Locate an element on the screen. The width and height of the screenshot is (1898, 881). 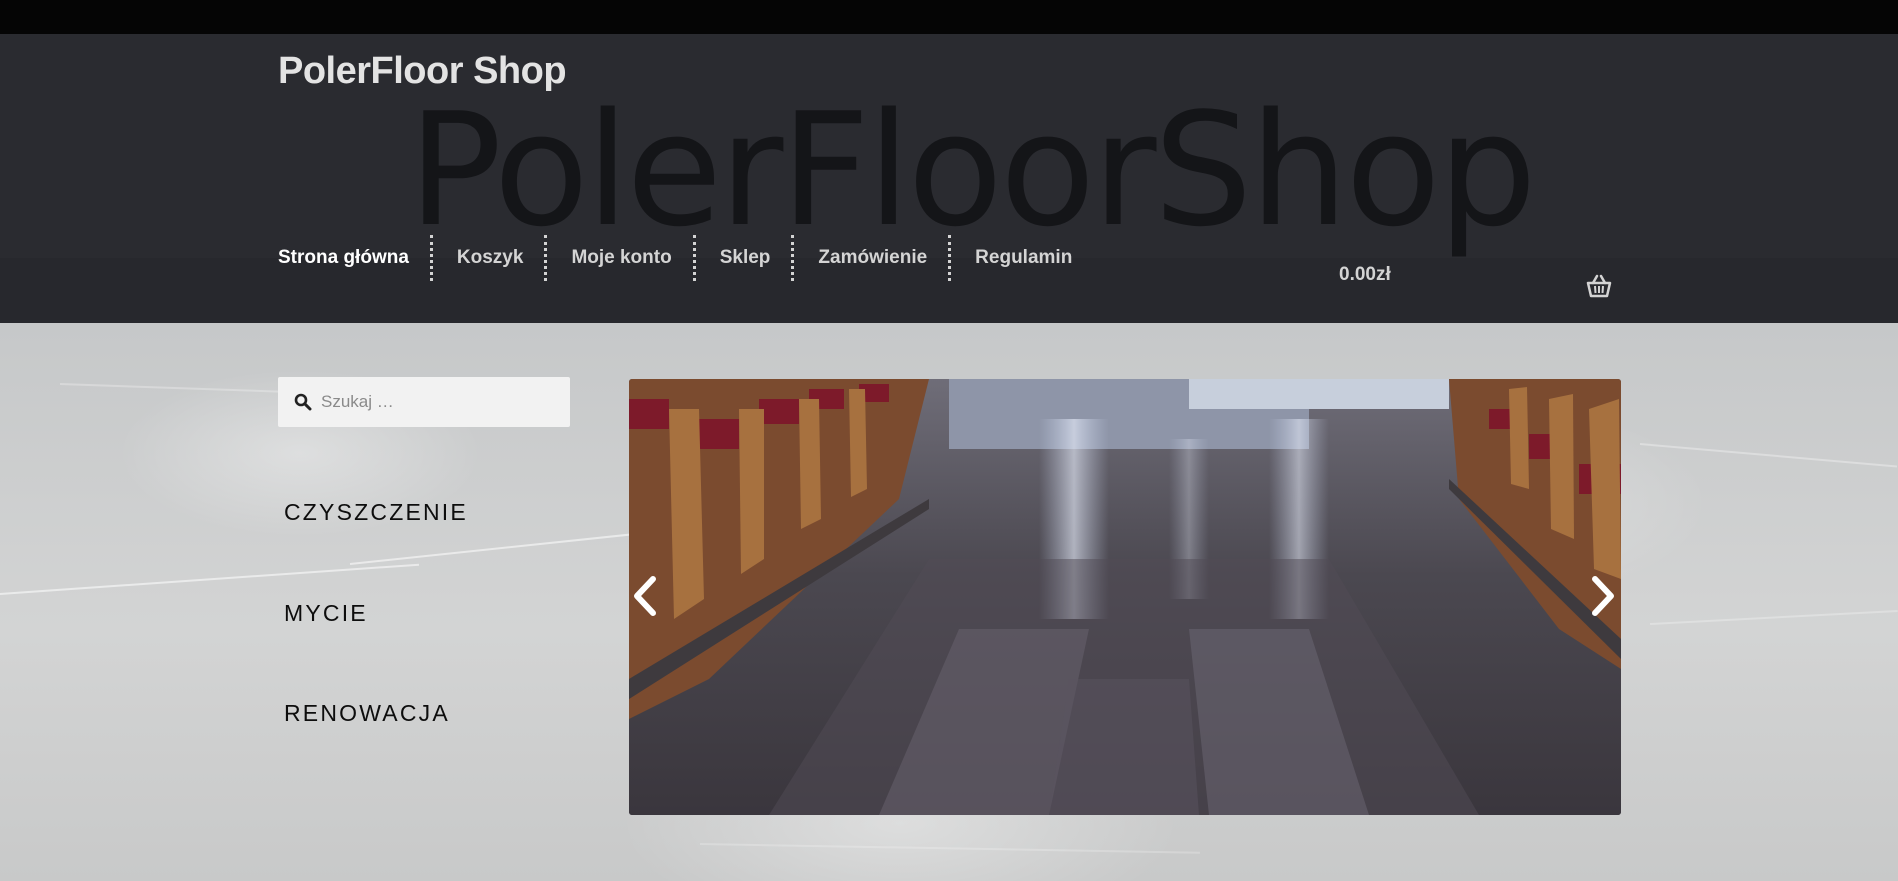
basket-icon is located at coordinates (1599, 286).